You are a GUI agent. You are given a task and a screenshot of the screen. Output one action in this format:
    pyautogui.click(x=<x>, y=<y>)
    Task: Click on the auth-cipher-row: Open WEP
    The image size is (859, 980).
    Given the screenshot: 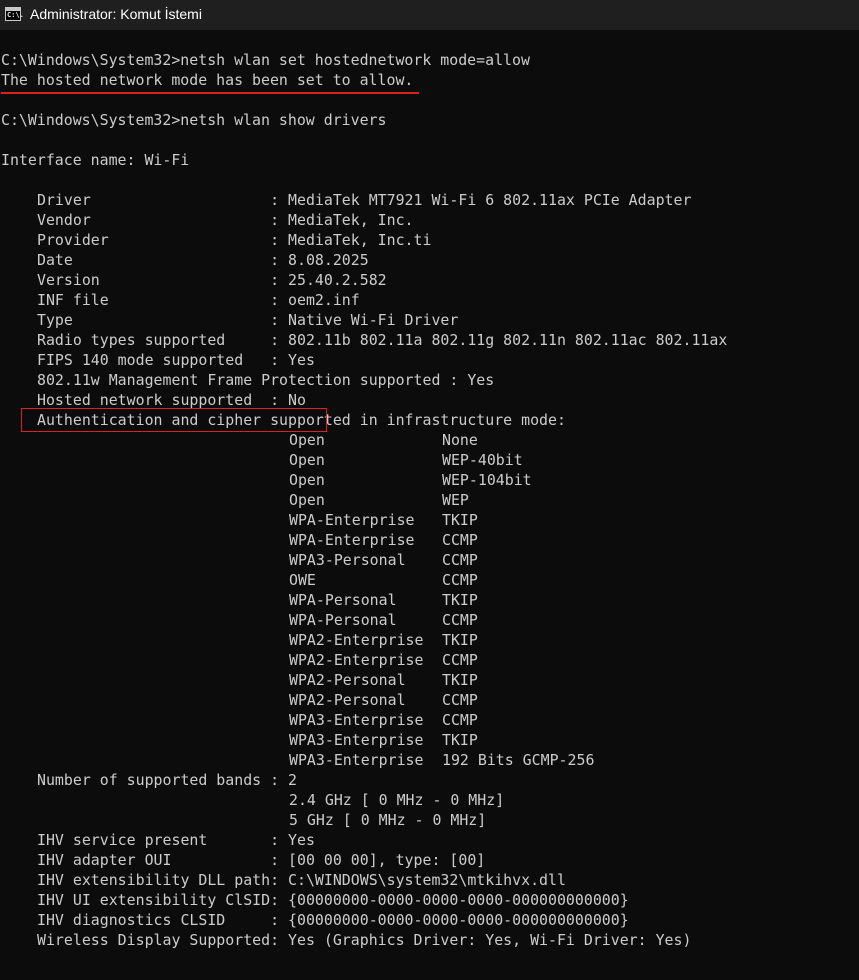 What is the action you would take?
    pyautogui.click(x=429, y=500)
    